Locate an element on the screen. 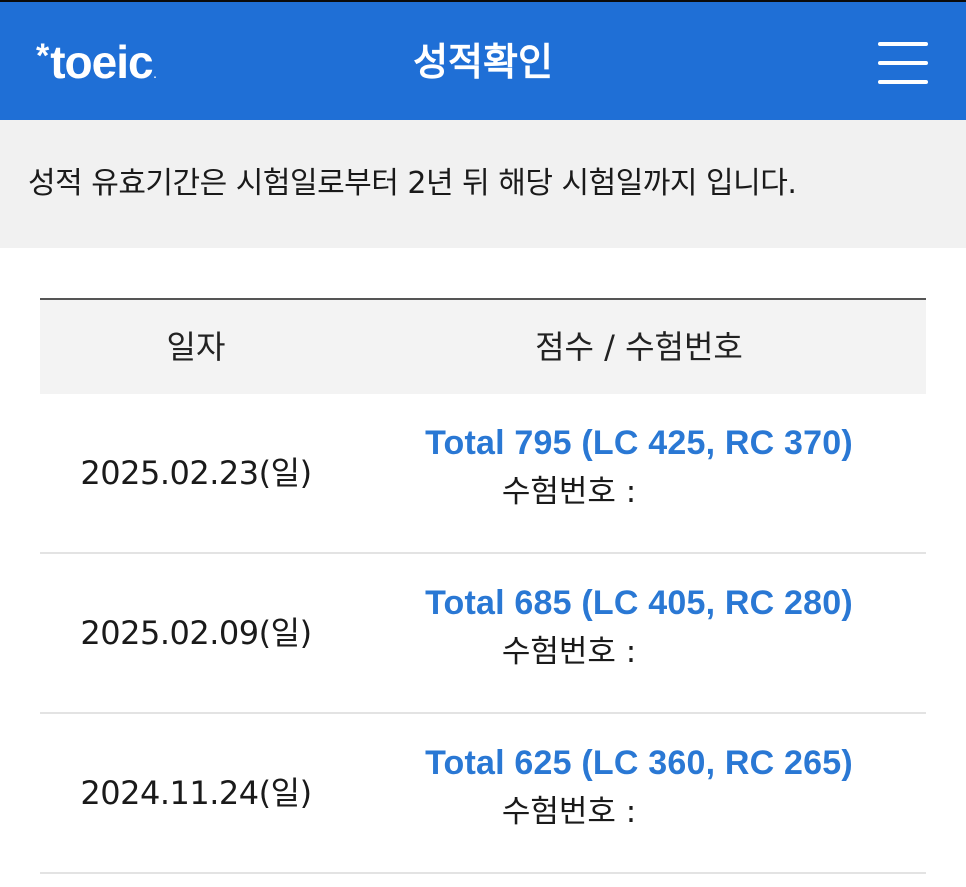 The image size is (966, 887). asterisk-icon: * is located at coordinates (42, 56).